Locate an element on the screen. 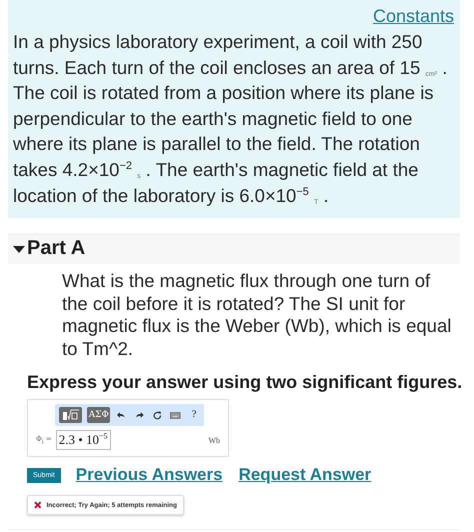 The height and width of the screenshot is (532, 474). templates-button is located at coordinates (70, 415).